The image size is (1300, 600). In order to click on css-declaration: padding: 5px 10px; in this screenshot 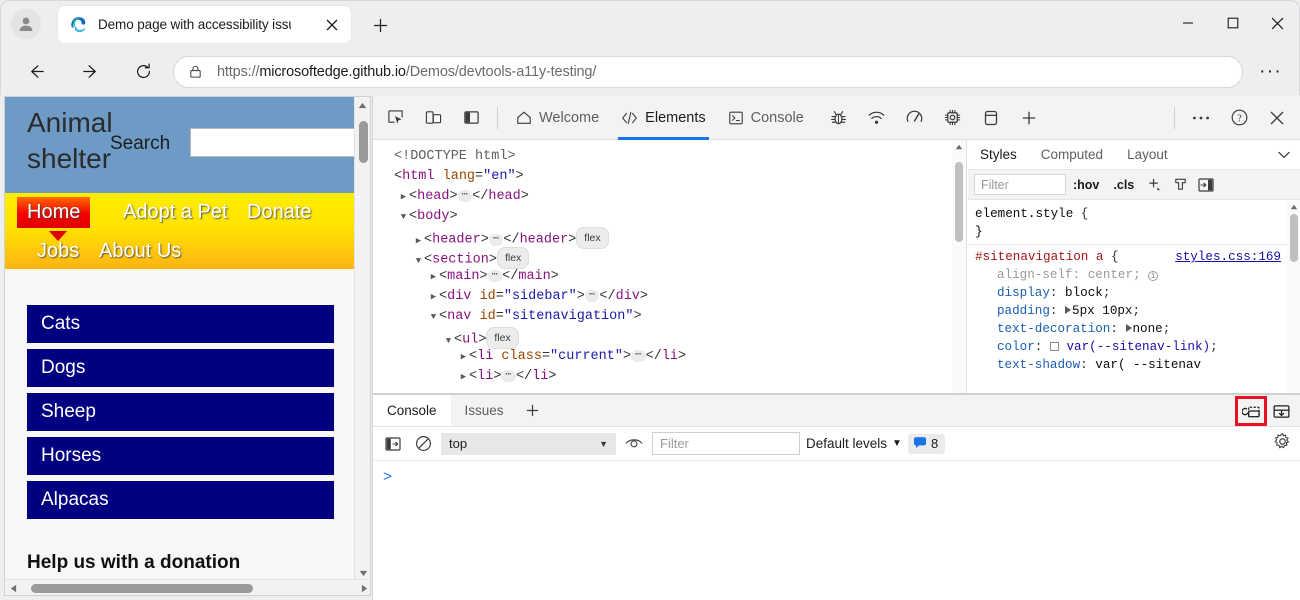, I will do `click(1137, 311)`.